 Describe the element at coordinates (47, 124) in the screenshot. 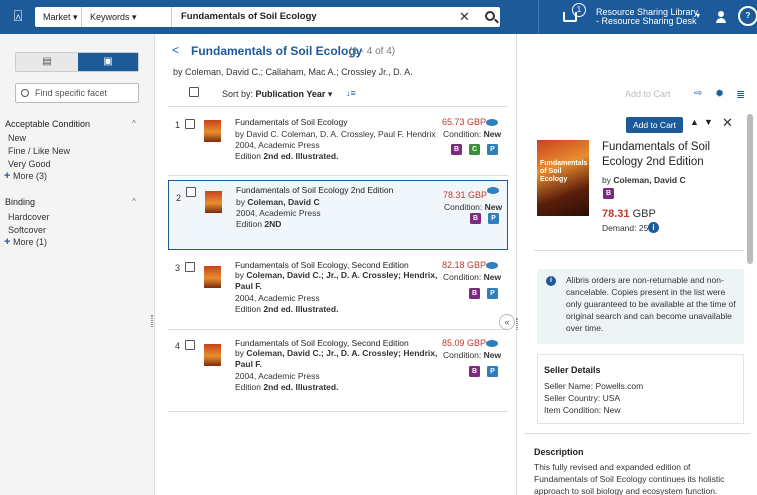

I see `facet-heading-condition: Acceptable Condition` at that location.